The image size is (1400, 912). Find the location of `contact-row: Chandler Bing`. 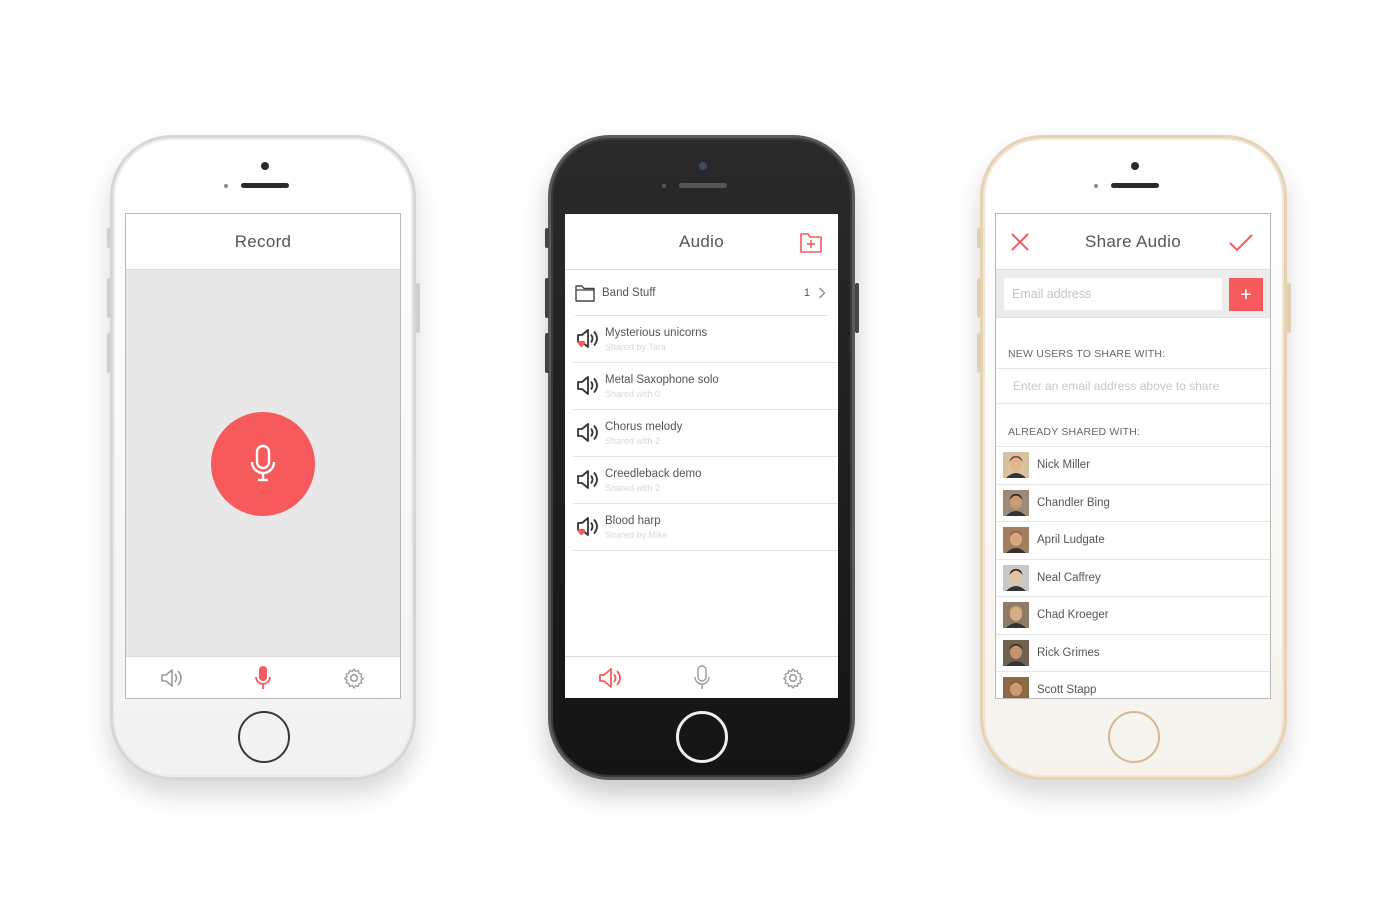

contact-row: Chandler Bing is located at coordinates (1133, 502).